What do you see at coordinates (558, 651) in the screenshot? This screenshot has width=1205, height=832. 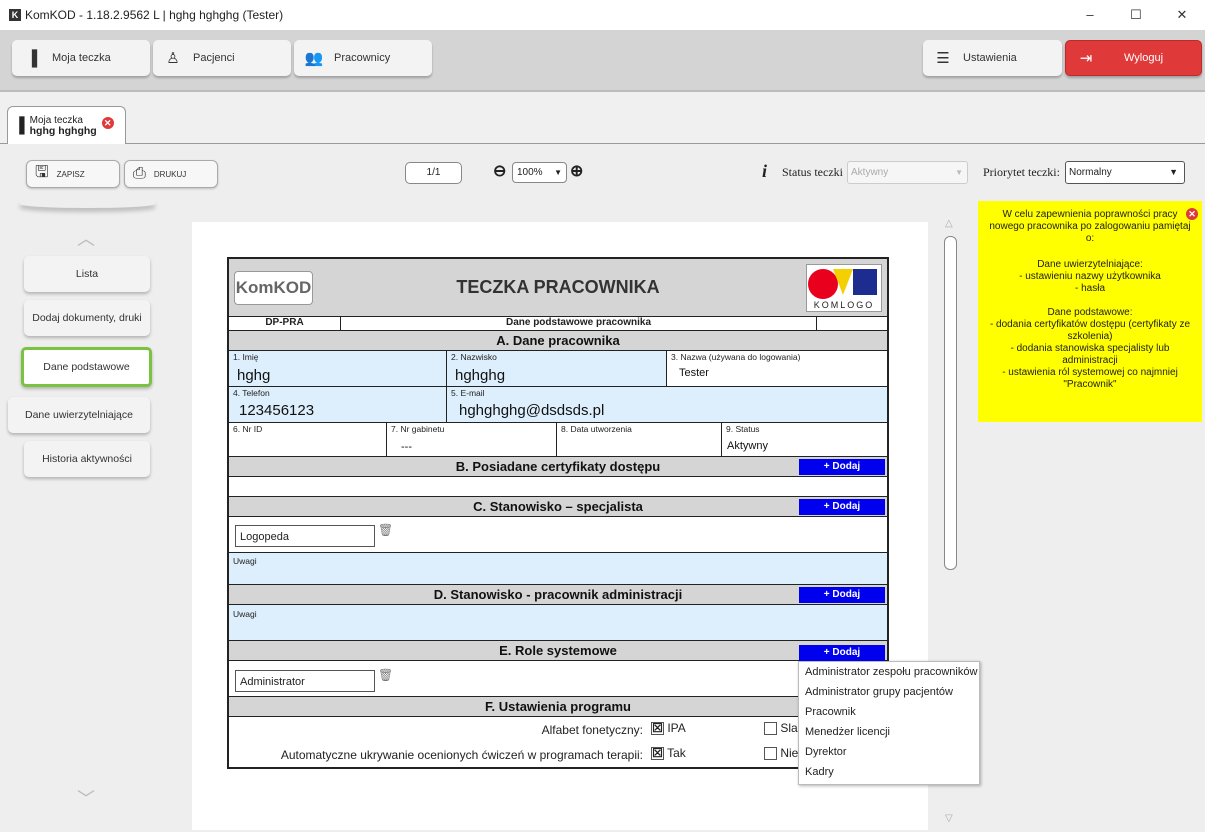 I see `section-e-header: E. Role systemowe` at bounding box center [558, 651].